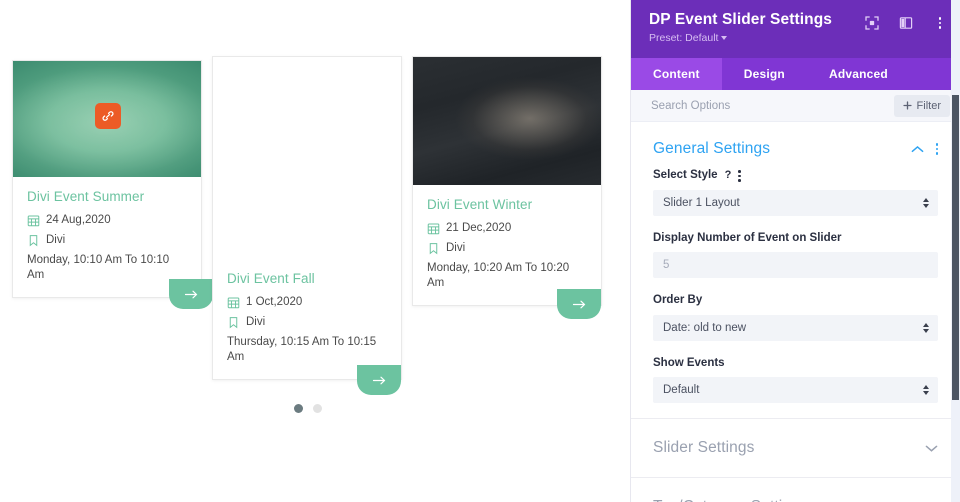 The width and height of the screenshot is (960, 502). I want to click on focus-target-icon, so click(872, 23).